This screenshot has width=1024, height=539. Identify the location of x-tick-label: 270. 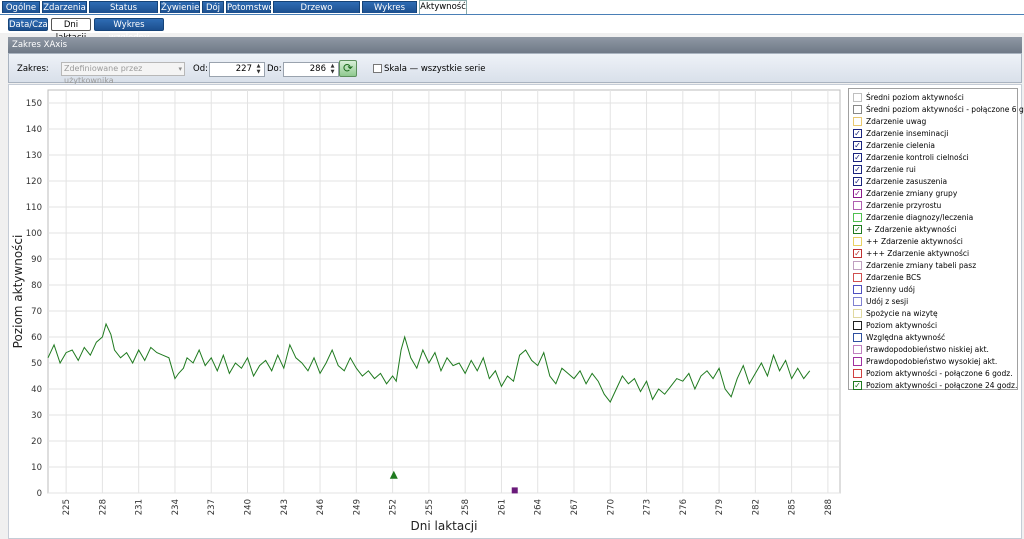
(611, 507).